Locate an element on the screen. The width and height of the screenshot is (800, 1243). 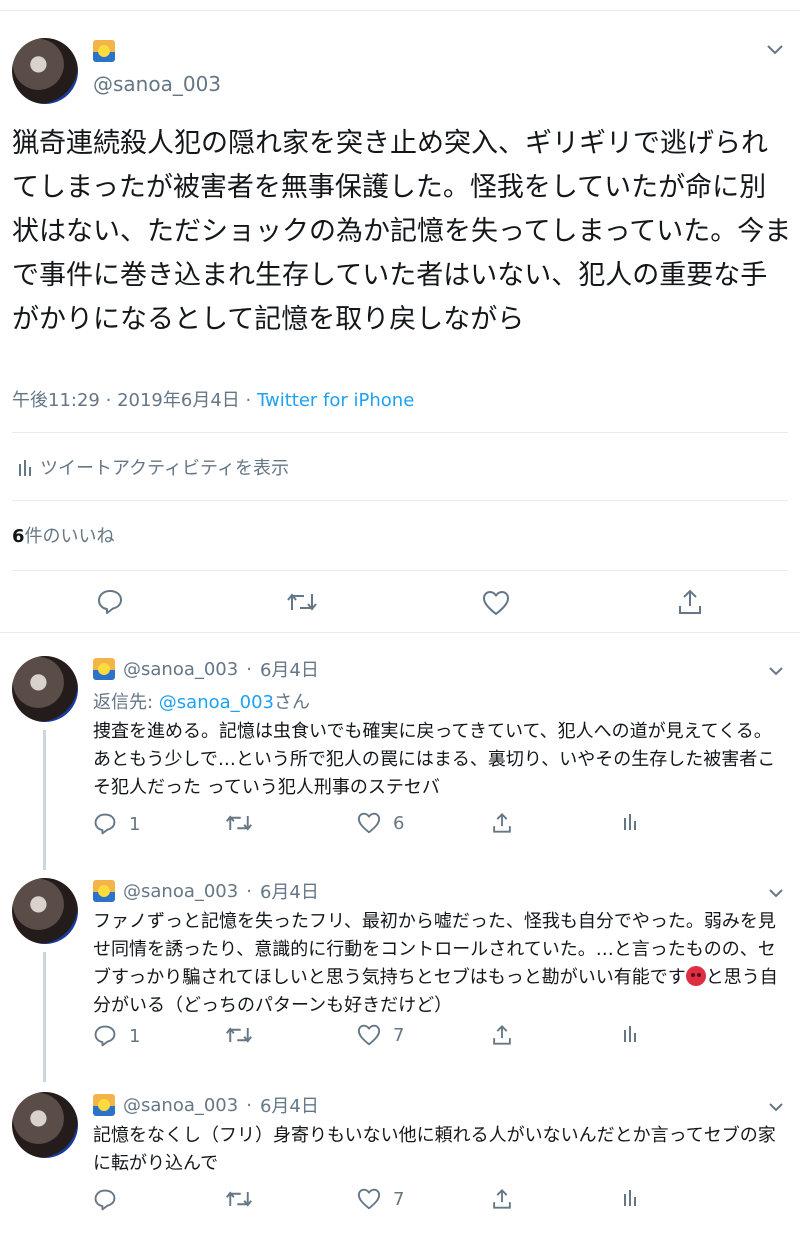
reply-button is located at coordinates (111, 1200).